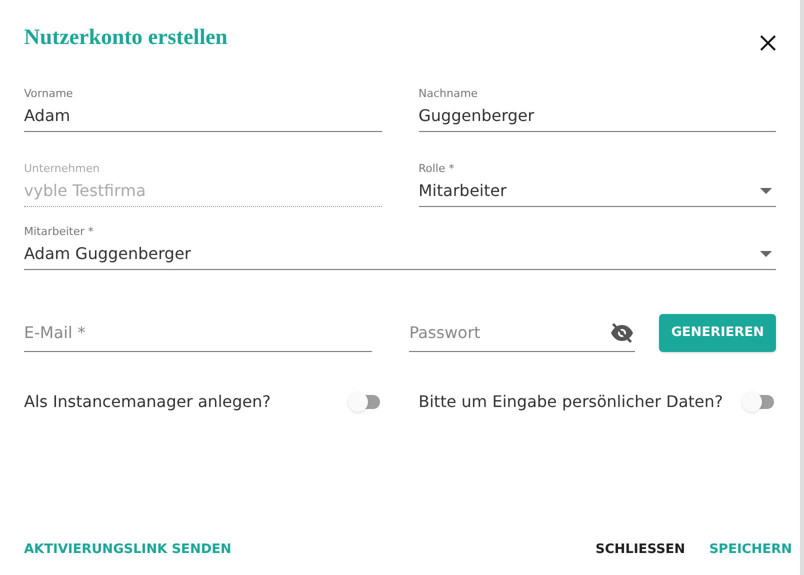  I want to click on eye-slash-icon, so click(622, 332).